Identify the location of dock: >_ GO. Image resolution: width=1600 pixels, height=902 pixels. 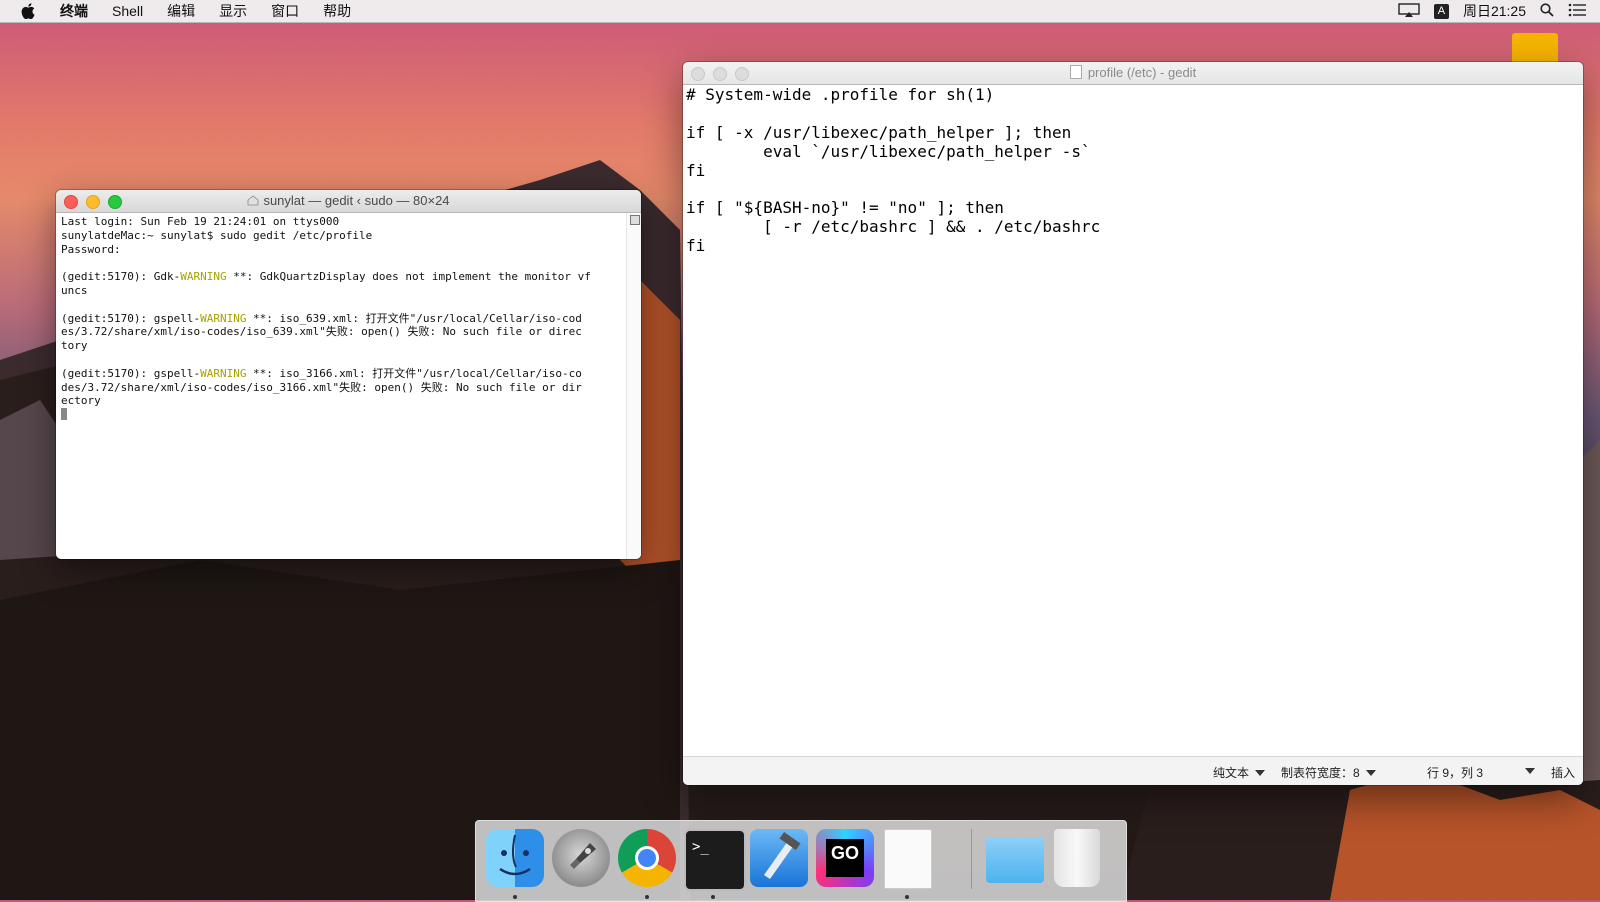
(801, 861).